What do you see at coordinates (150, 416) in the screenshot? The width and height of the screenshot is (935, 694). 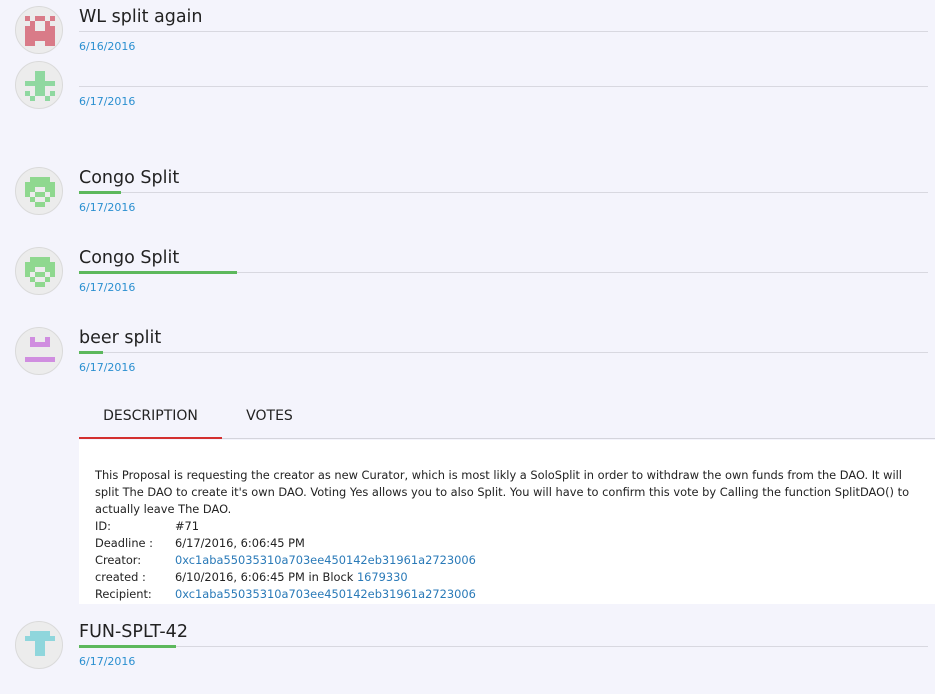 I see `tab-description: DESCRIPTION` at bounding box center [150, 416].